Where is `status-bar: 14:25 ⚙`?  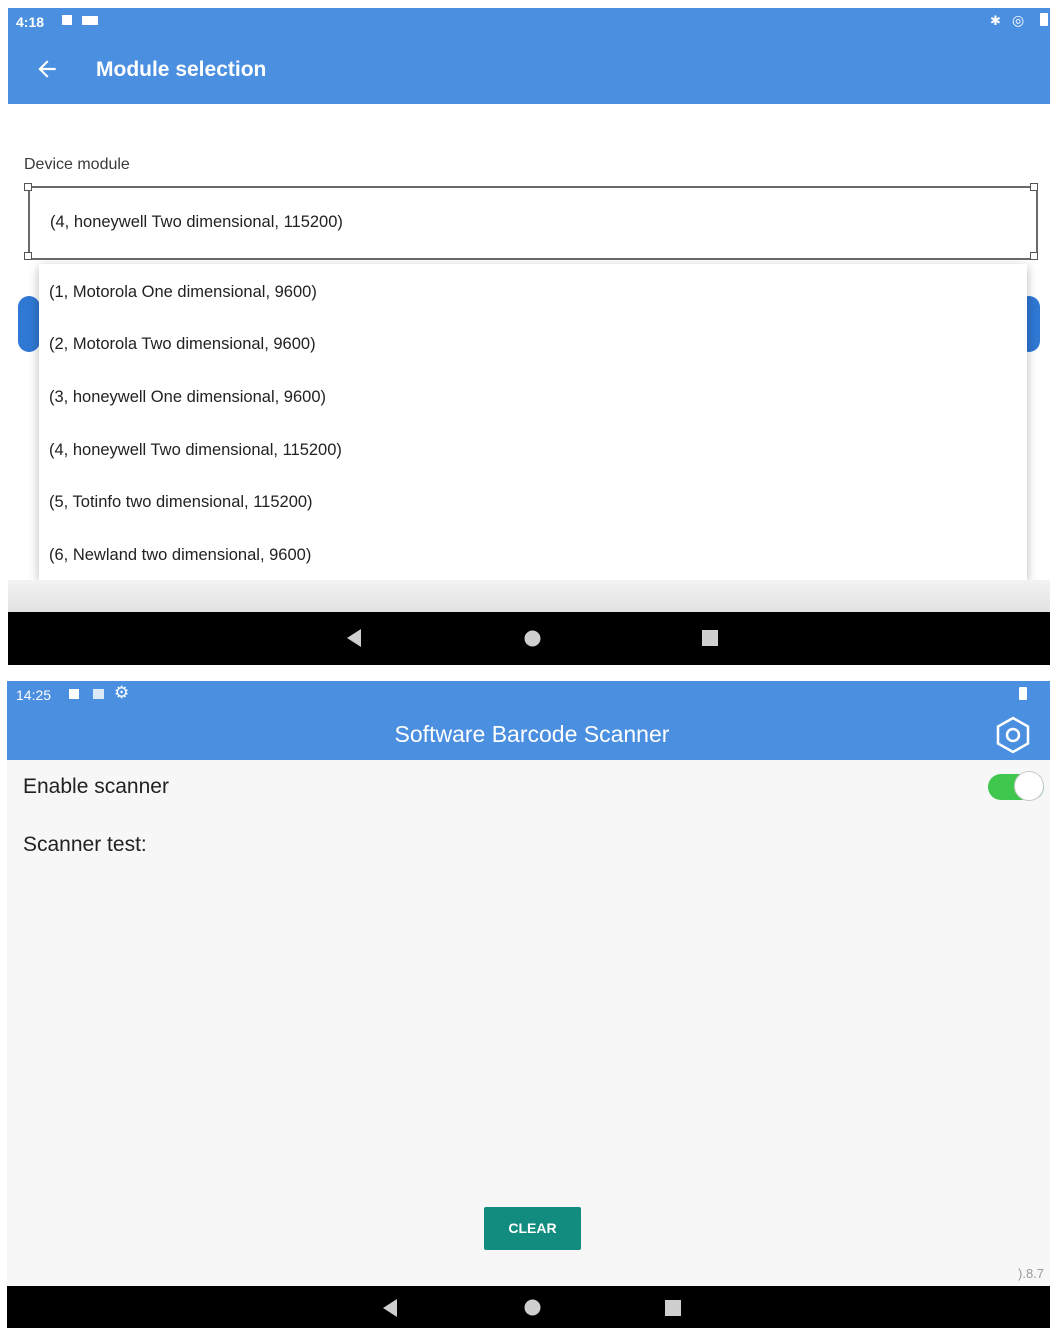 status-bar: 14:25 ⚙ is located at coordinates (528, 695).